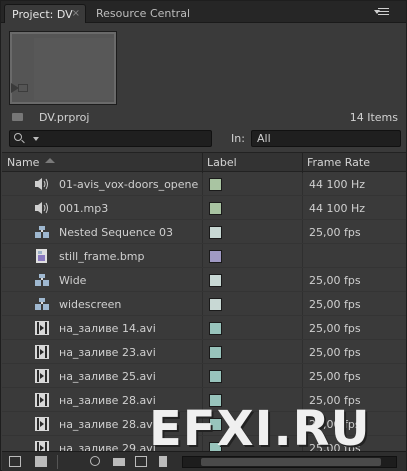  I want to click on tab-resource-central-label: Resource Central, so click(143, 13).